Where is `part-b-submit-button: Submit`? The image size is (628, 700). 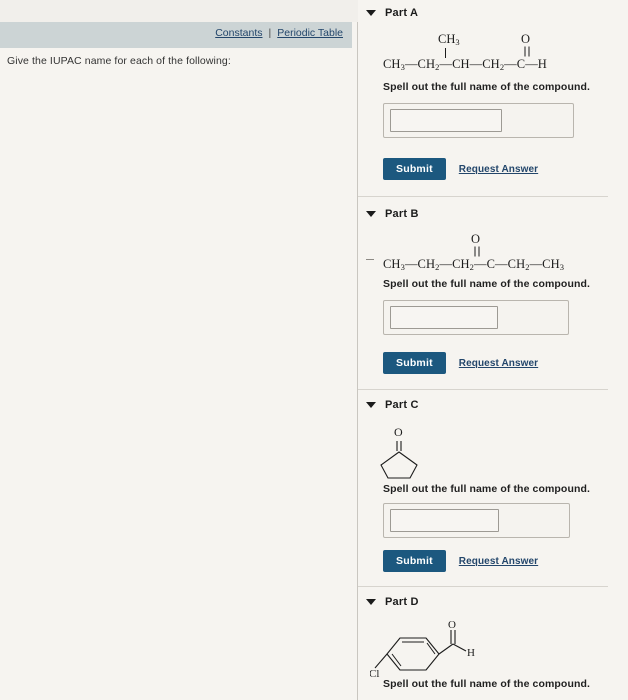
part-b-submit-button: Submit is located at coordinates (414, 363).